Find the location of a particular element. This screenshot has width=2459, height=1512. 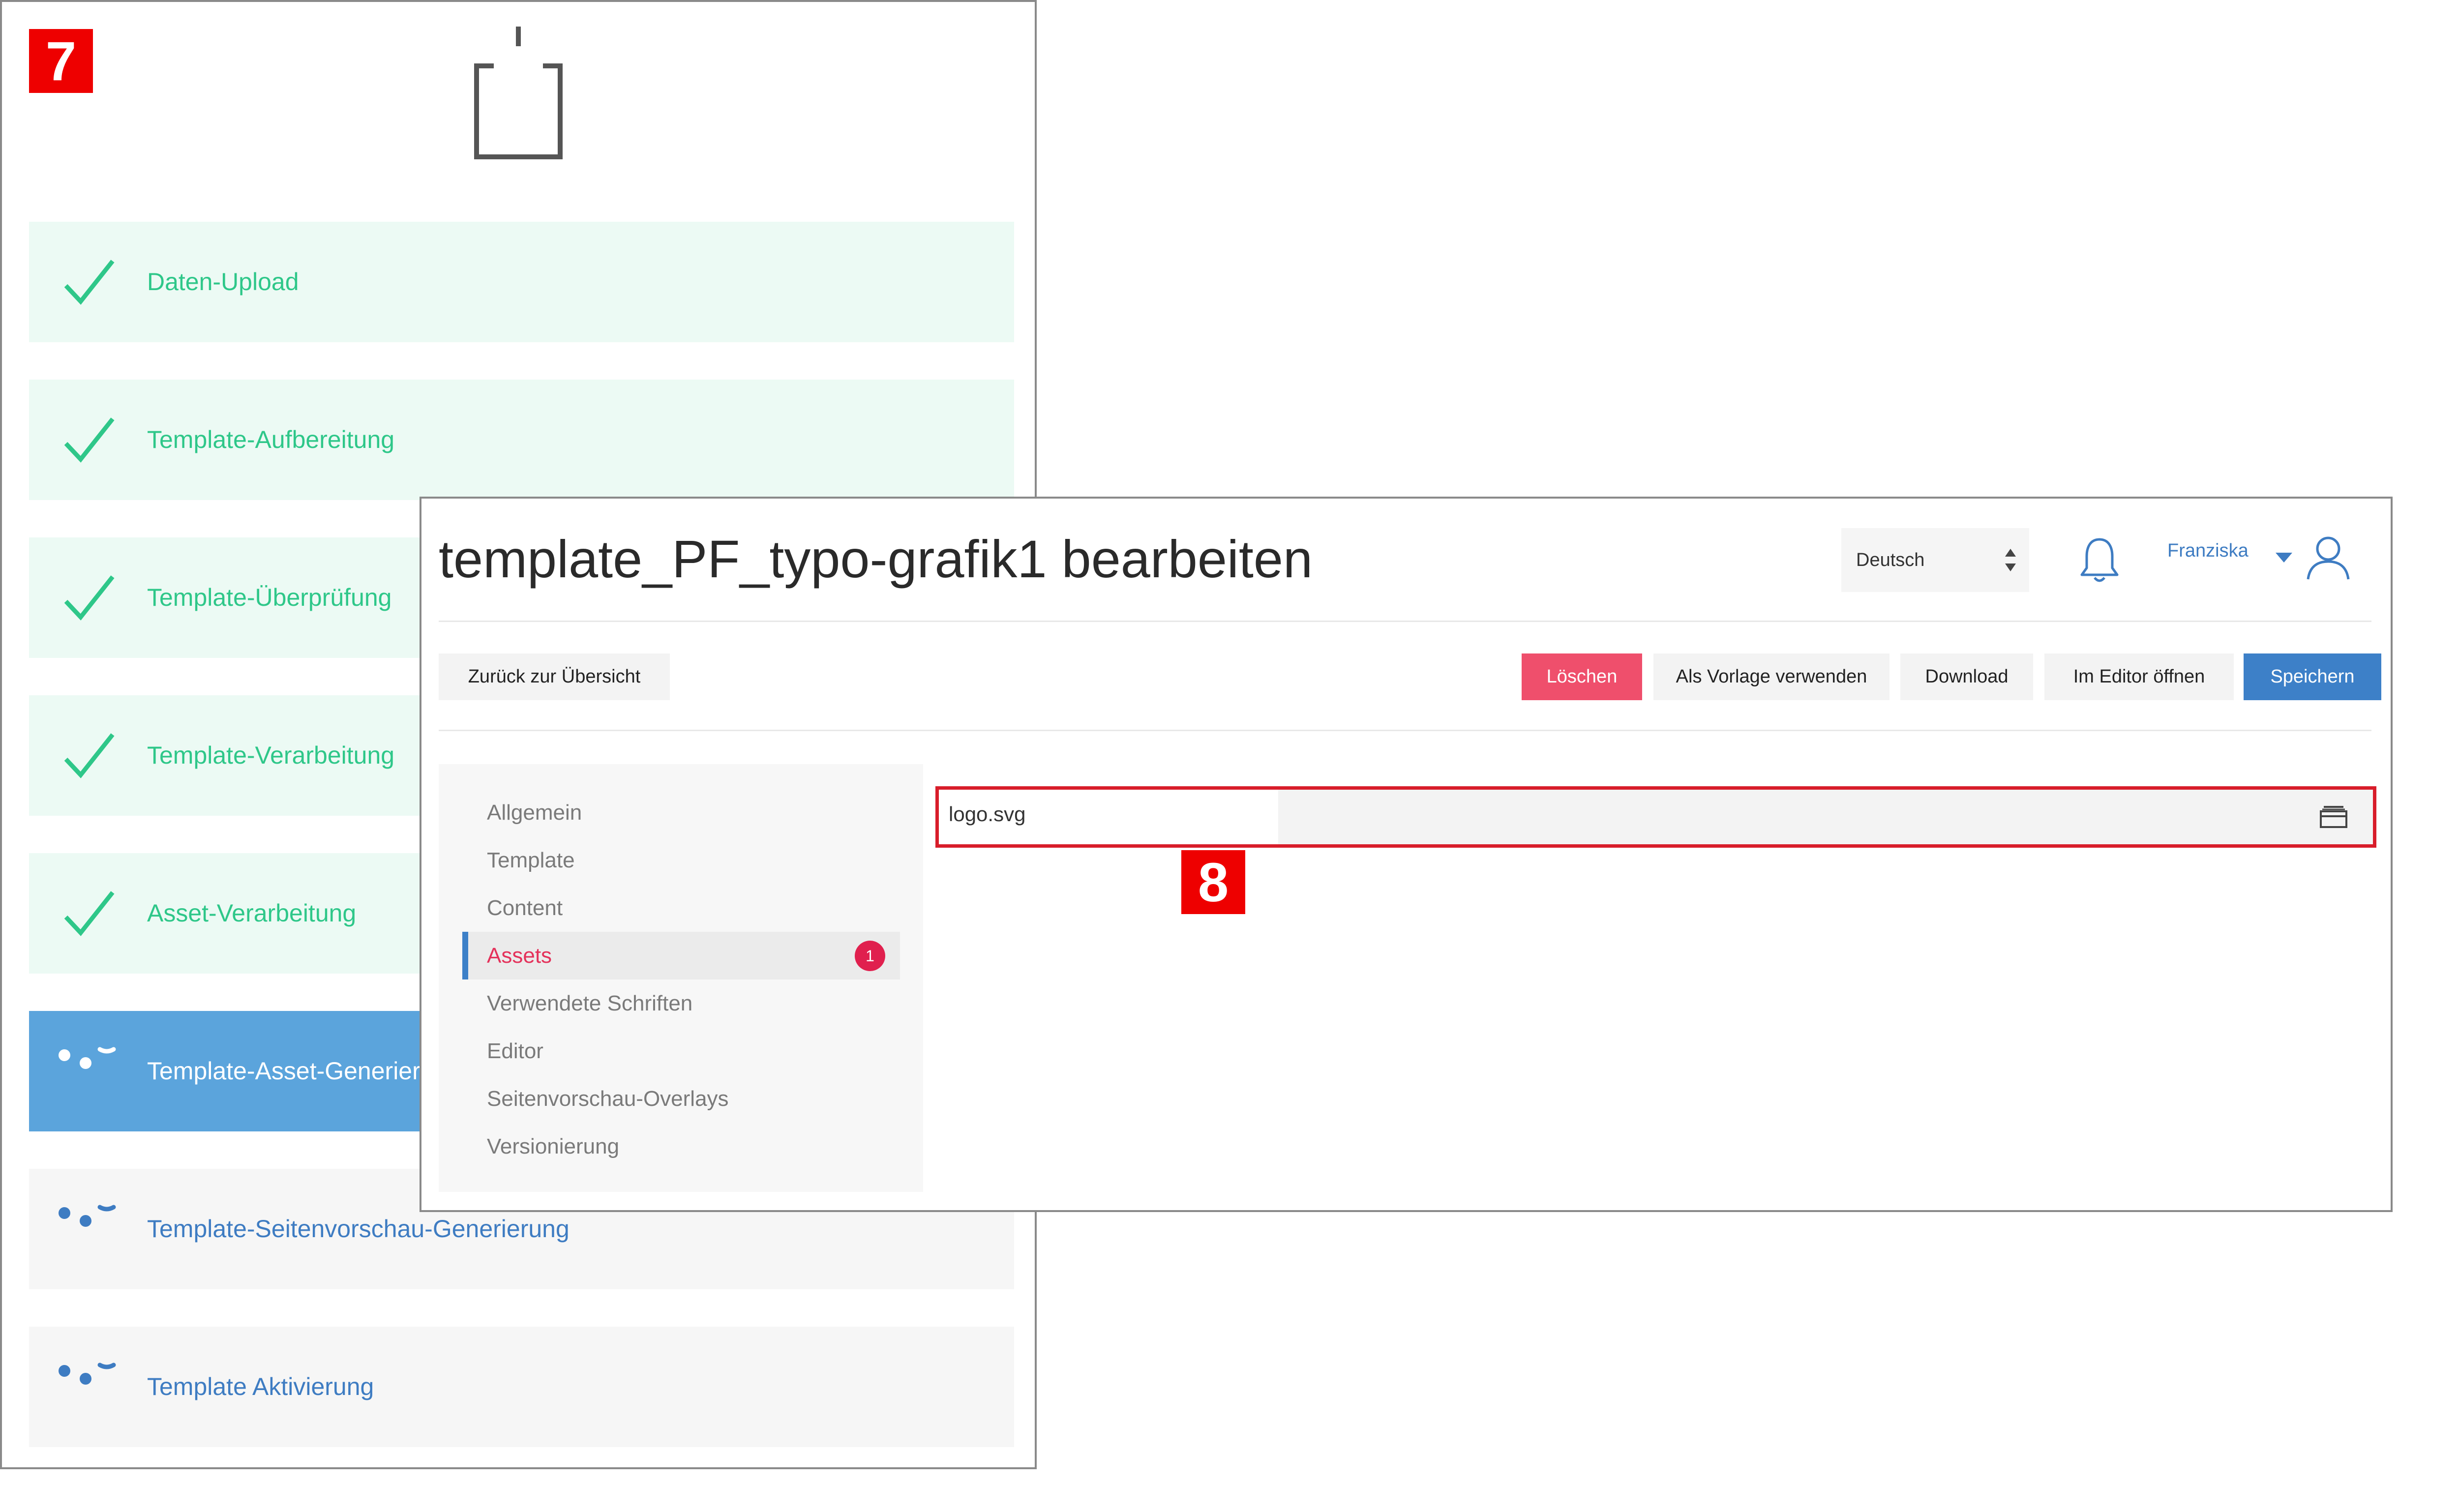

save-button: Speichern is located at coordinates (2312, 676).